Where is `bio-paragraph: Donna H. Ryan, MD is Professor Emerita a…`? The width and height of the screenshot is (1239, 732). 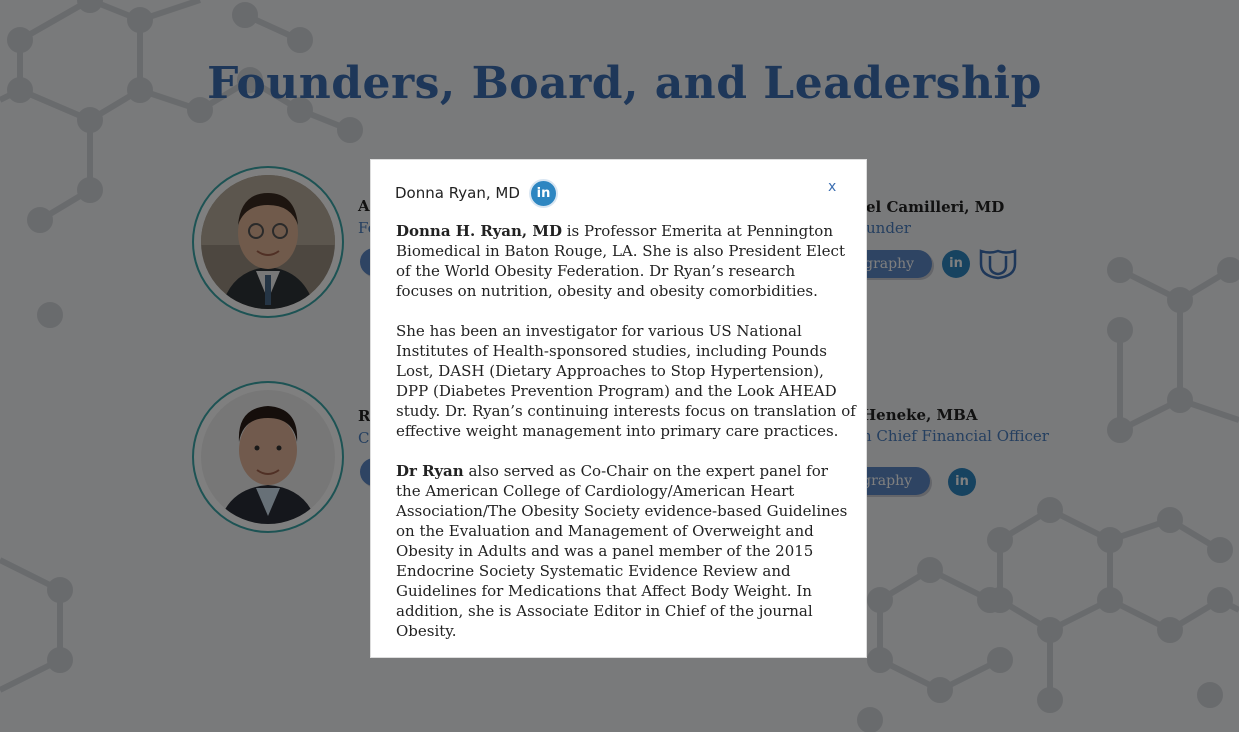
bio-paragraph: Donna H. Ryan, MD is Professor Emerita a… is located at coordinates (626, 261).